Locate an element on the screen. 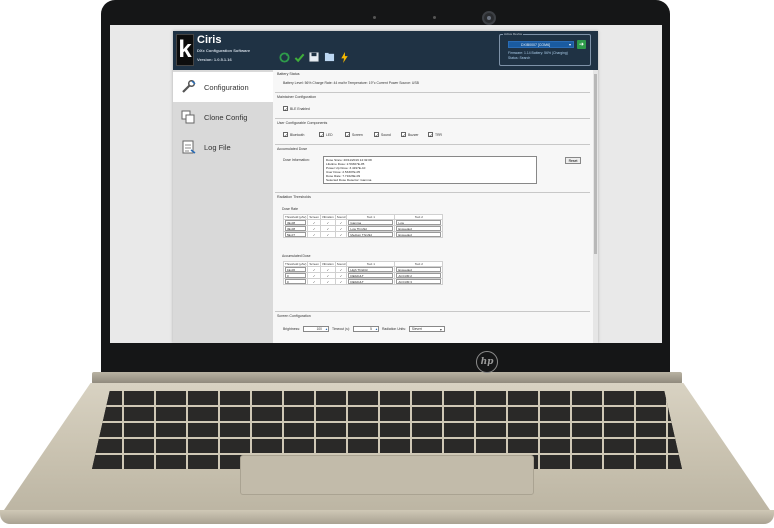 The width and height of the screenshot is (774, 528). brand-logo: k is located at coordinates (185, 50).